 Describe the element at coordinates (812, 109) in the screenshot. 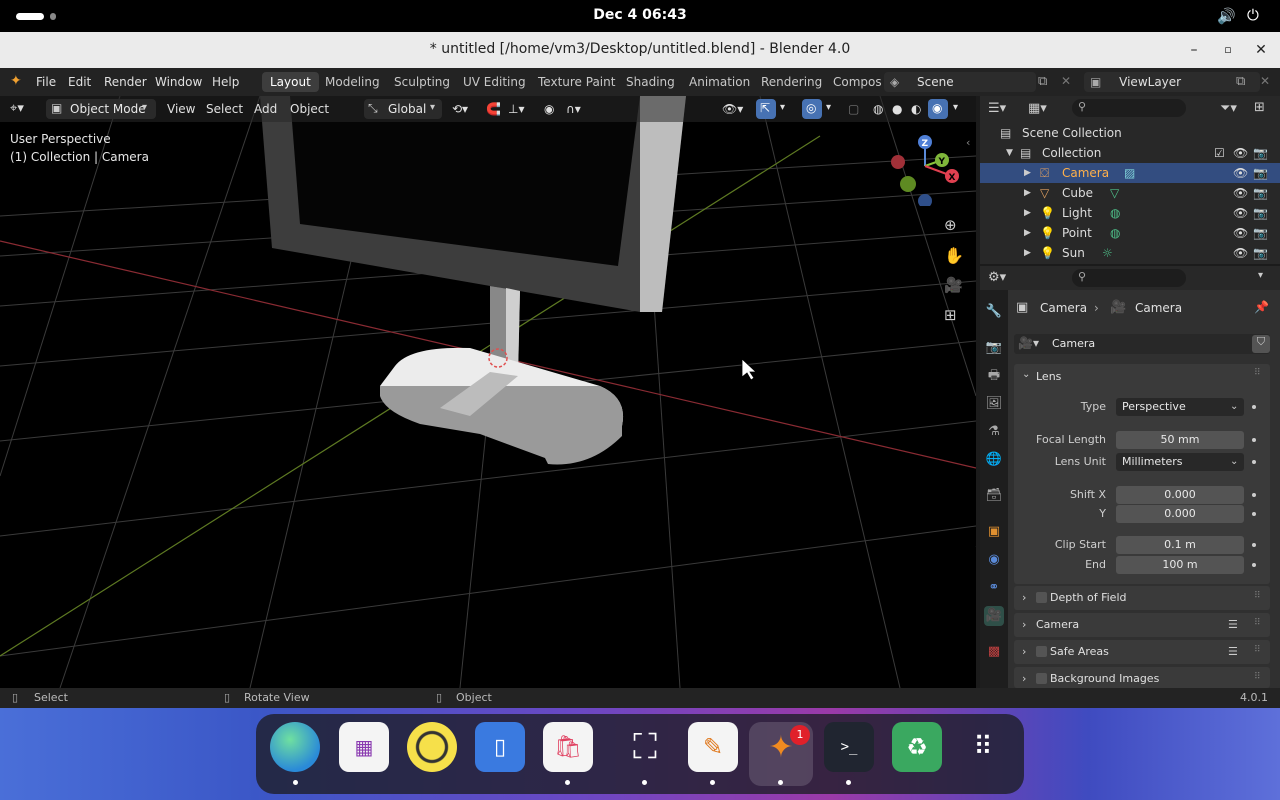

I see `overlay-toggle-button: ◎` at that location.